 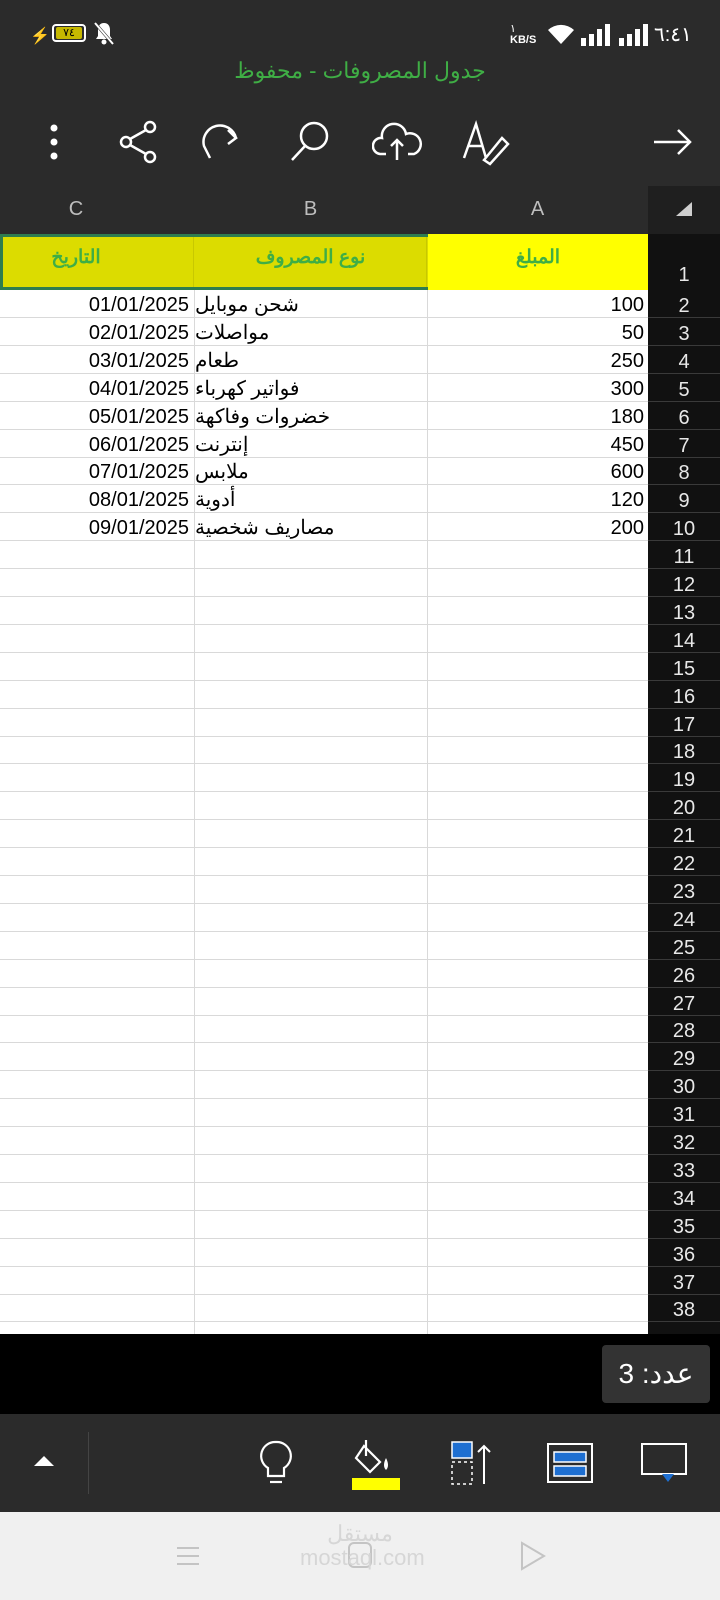 I want to click on cell-a: 120, so click(x=537, y=499).